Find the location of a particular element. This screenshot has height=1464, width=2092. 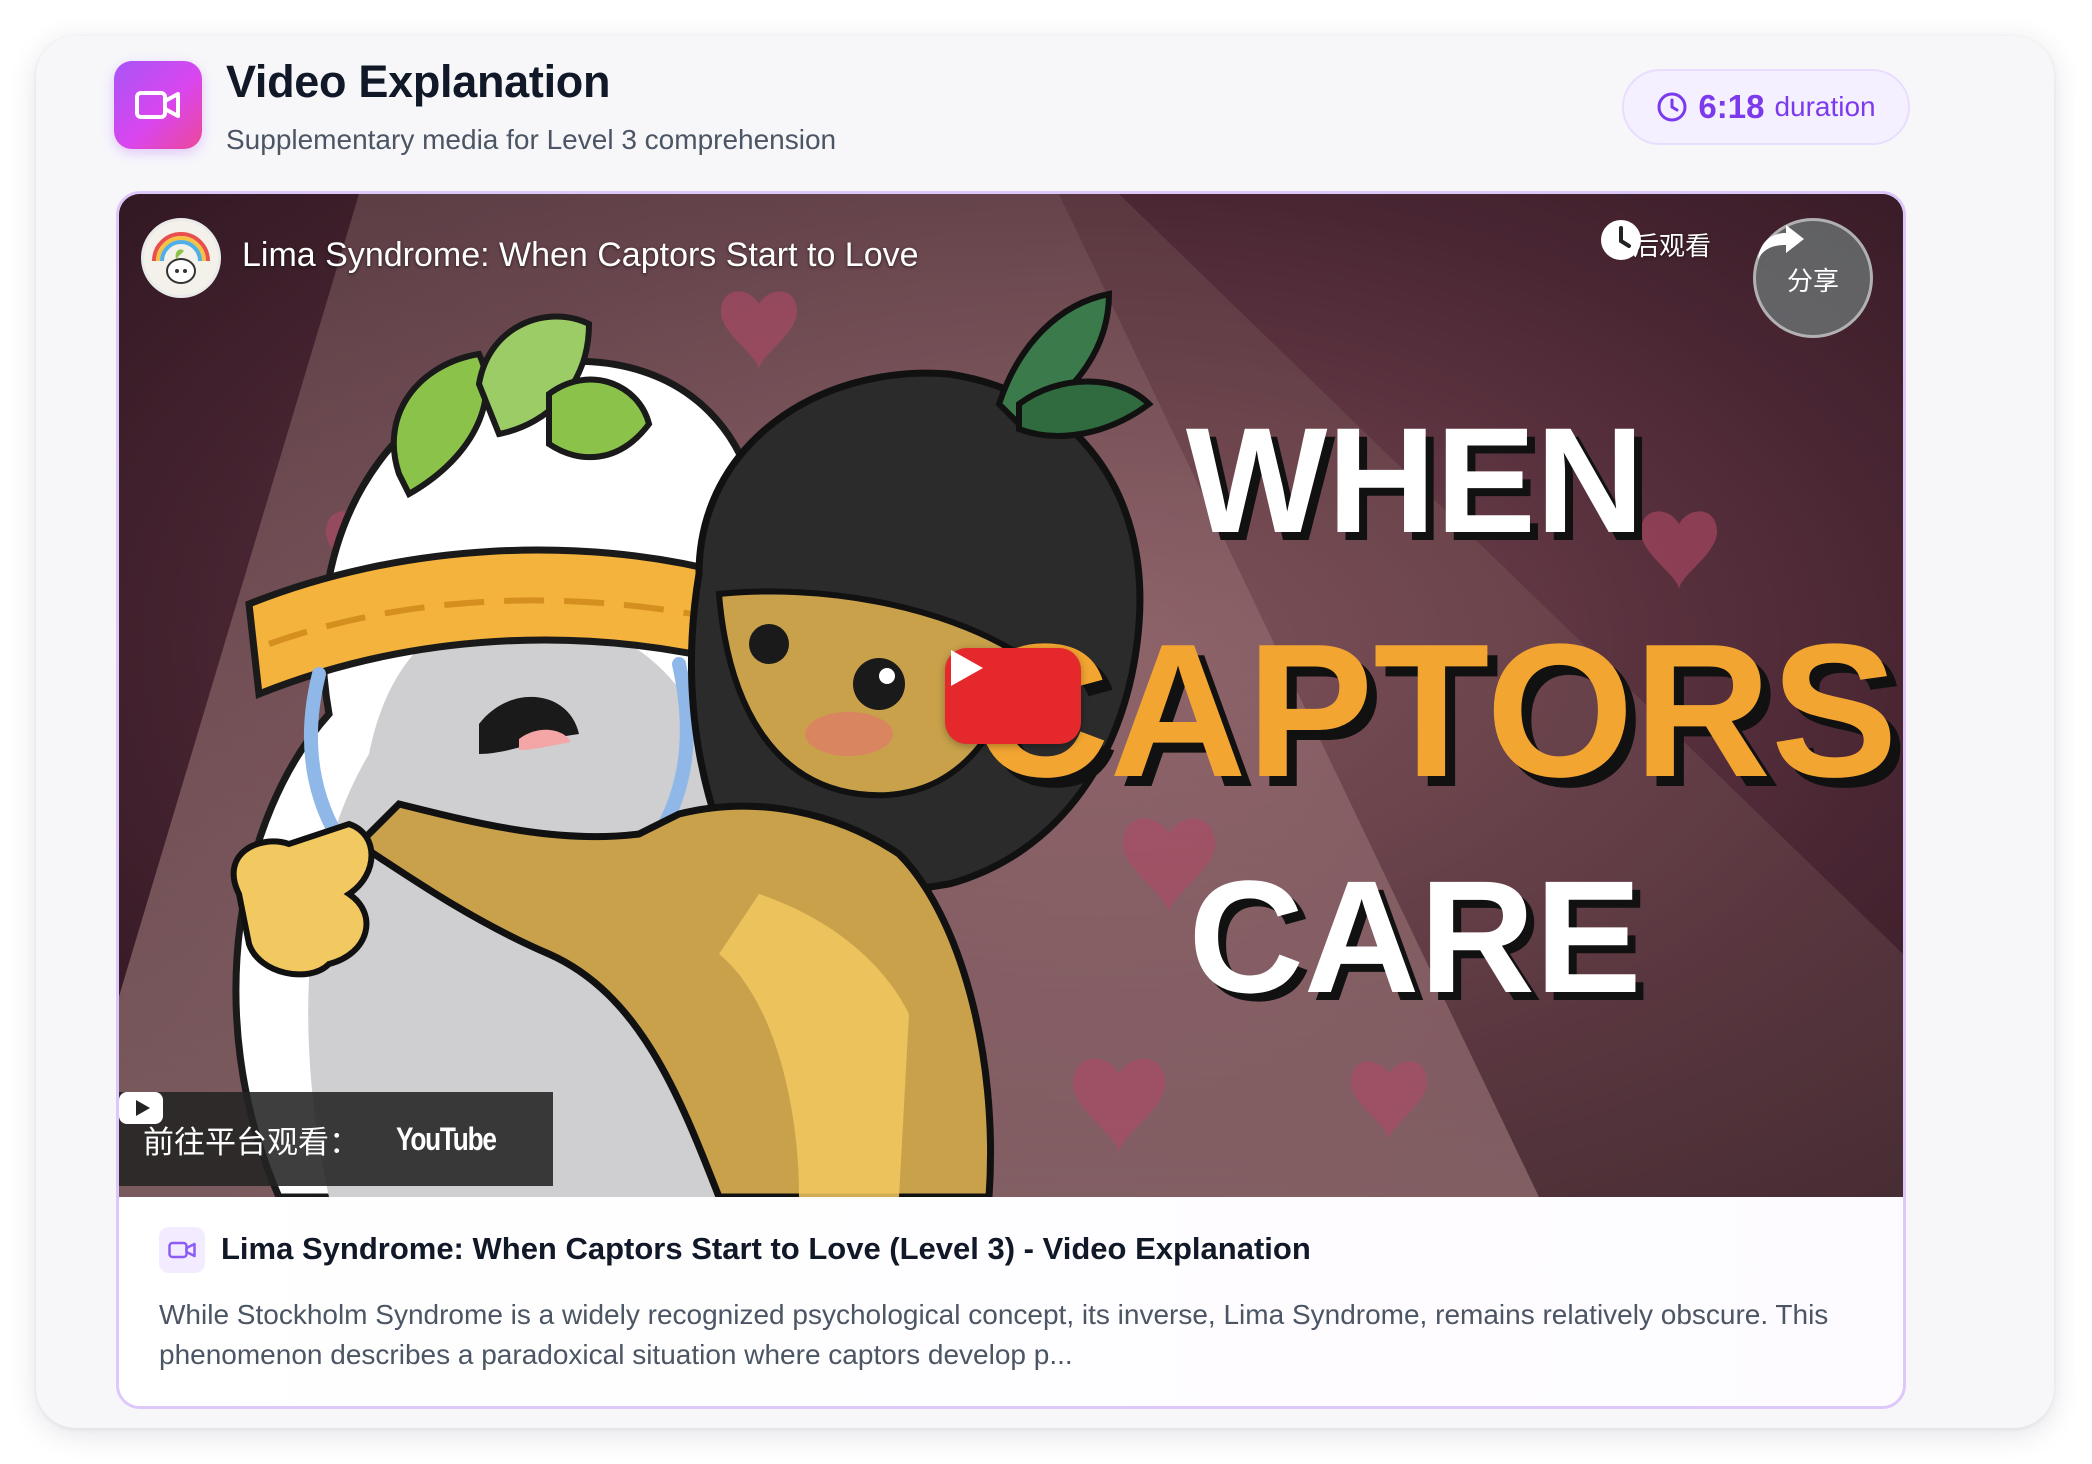

share-arrow-icon is located at coordinates (1781, 242).